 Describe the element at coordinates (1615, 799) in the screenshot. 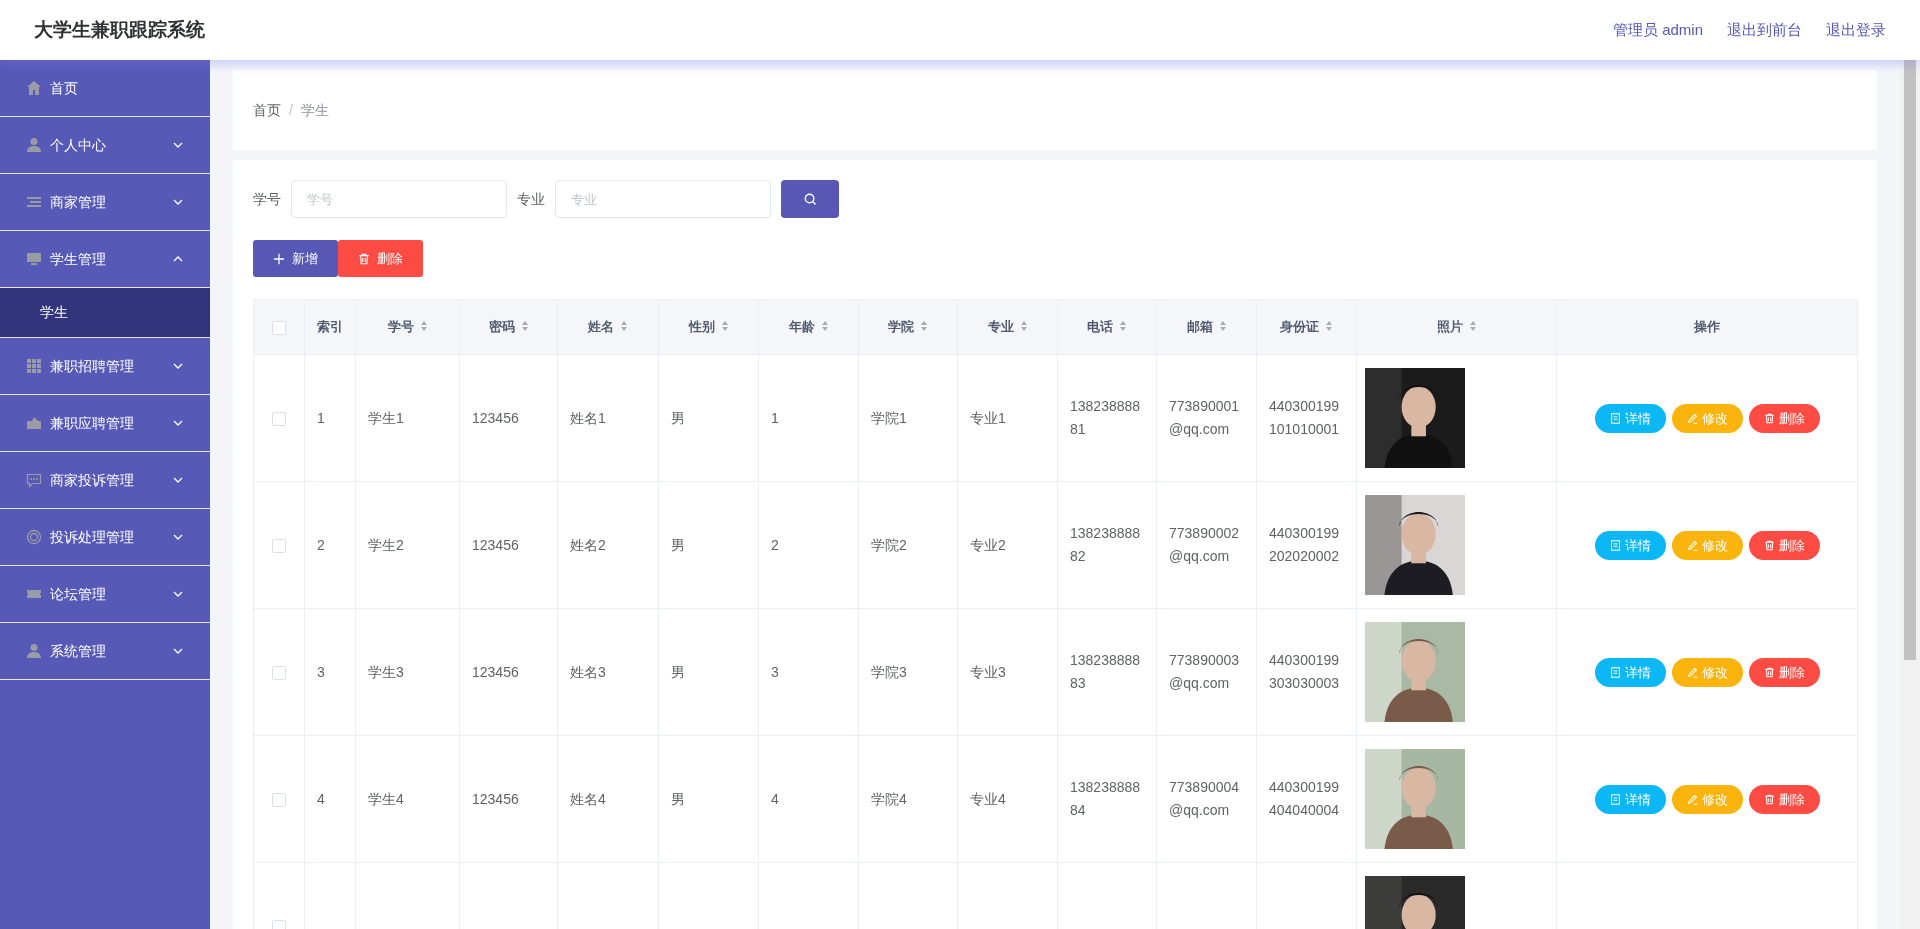

I see `document-icon` at that location.